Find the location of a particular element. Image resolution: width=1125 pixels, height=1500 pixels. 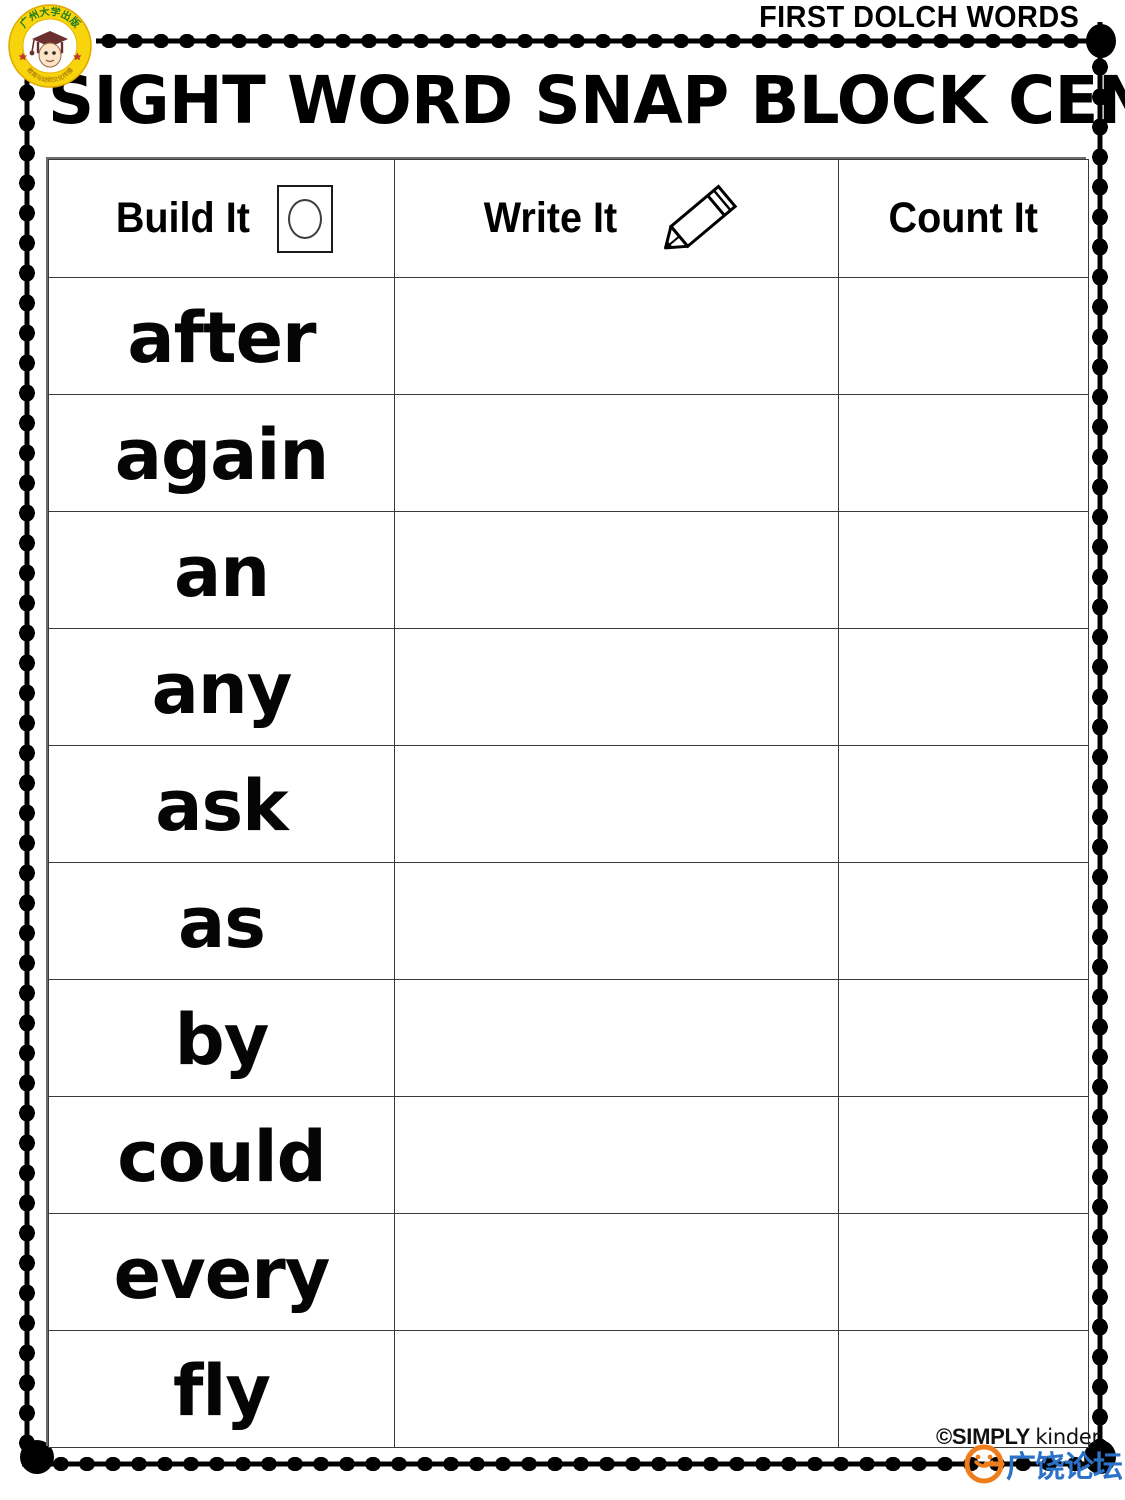

border-dots-right is located at coordinates (1100, 741).